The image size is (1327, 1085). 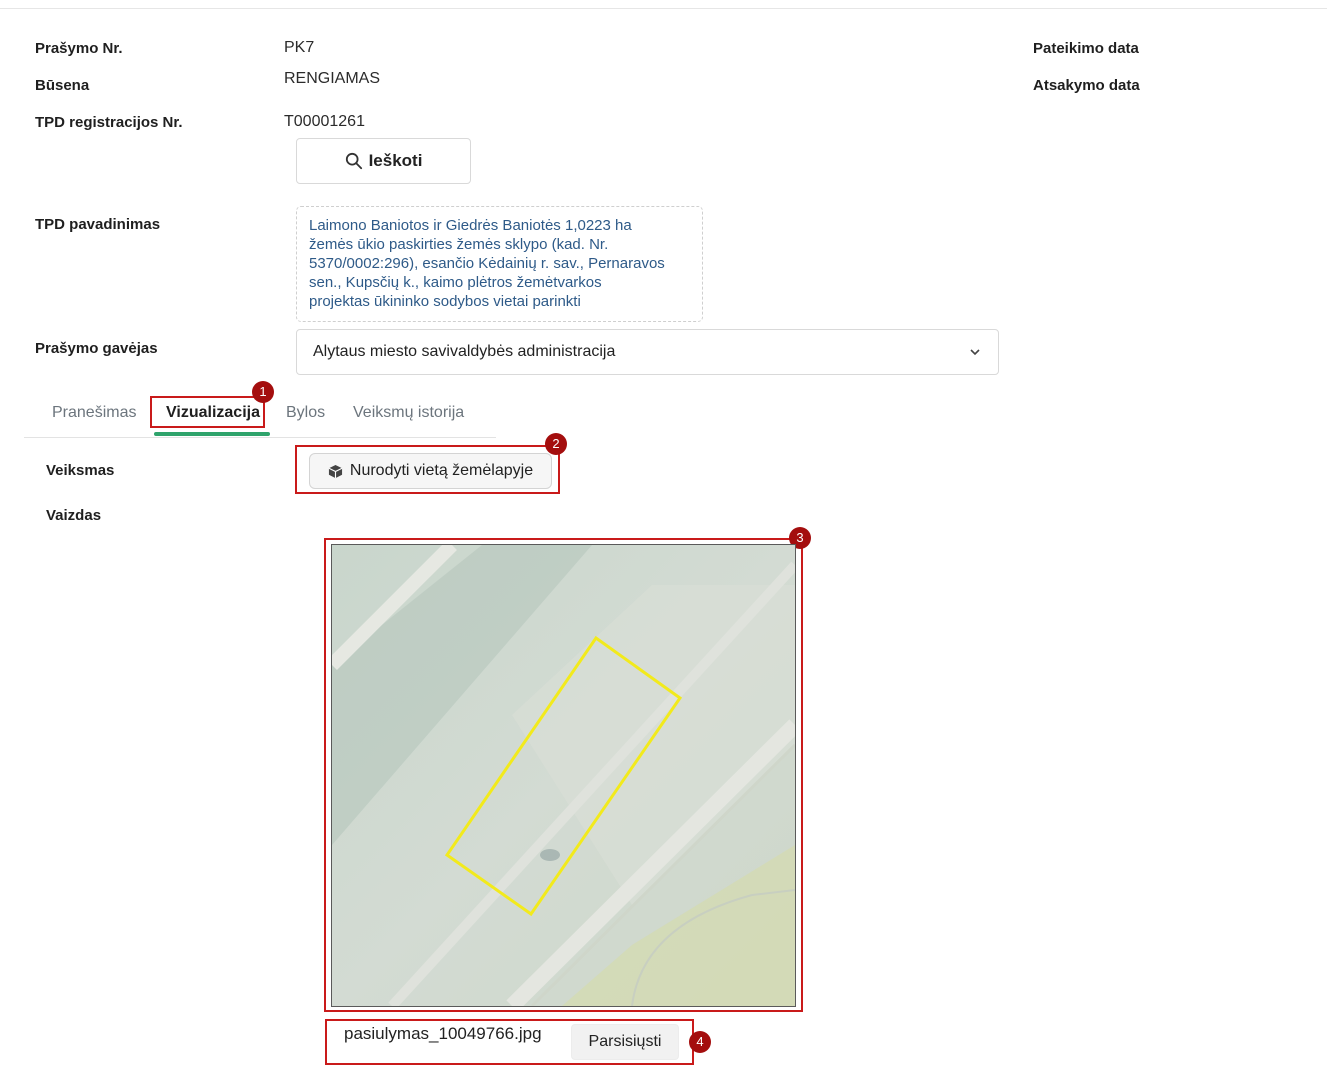 I want to click on view-label: Vaizdas, so click(x=74, y=515).